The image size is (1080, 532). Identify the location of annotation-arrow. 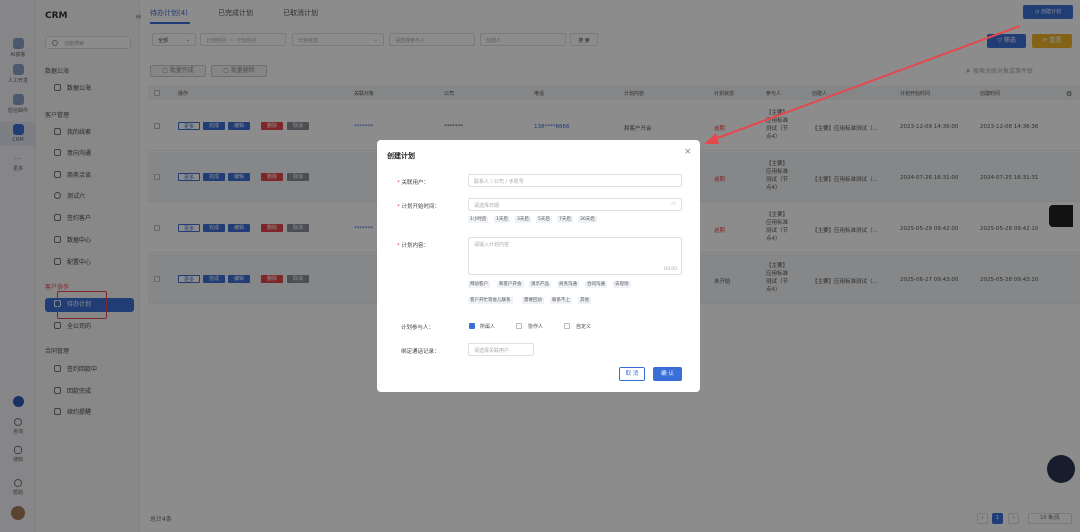
(862, 84).